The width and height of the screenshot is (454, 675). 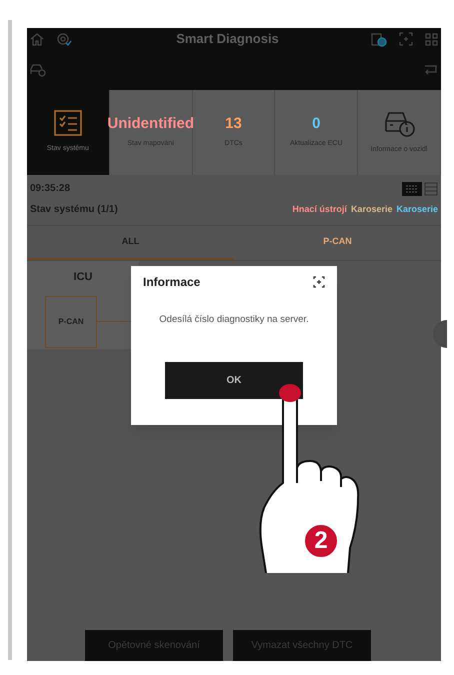 I want to click on scroll-handle-icon, so click(x=440, y=334).